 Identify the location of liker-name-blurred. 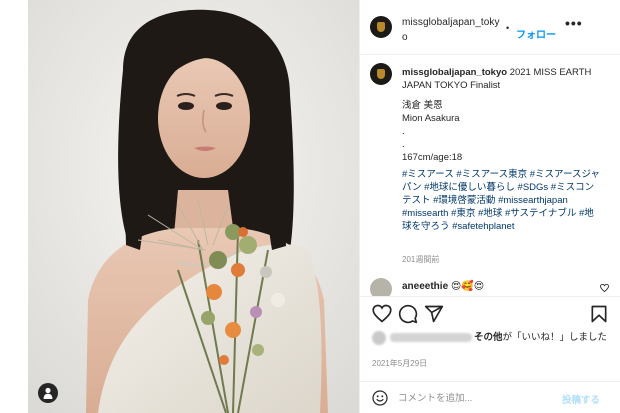
(431, 337).